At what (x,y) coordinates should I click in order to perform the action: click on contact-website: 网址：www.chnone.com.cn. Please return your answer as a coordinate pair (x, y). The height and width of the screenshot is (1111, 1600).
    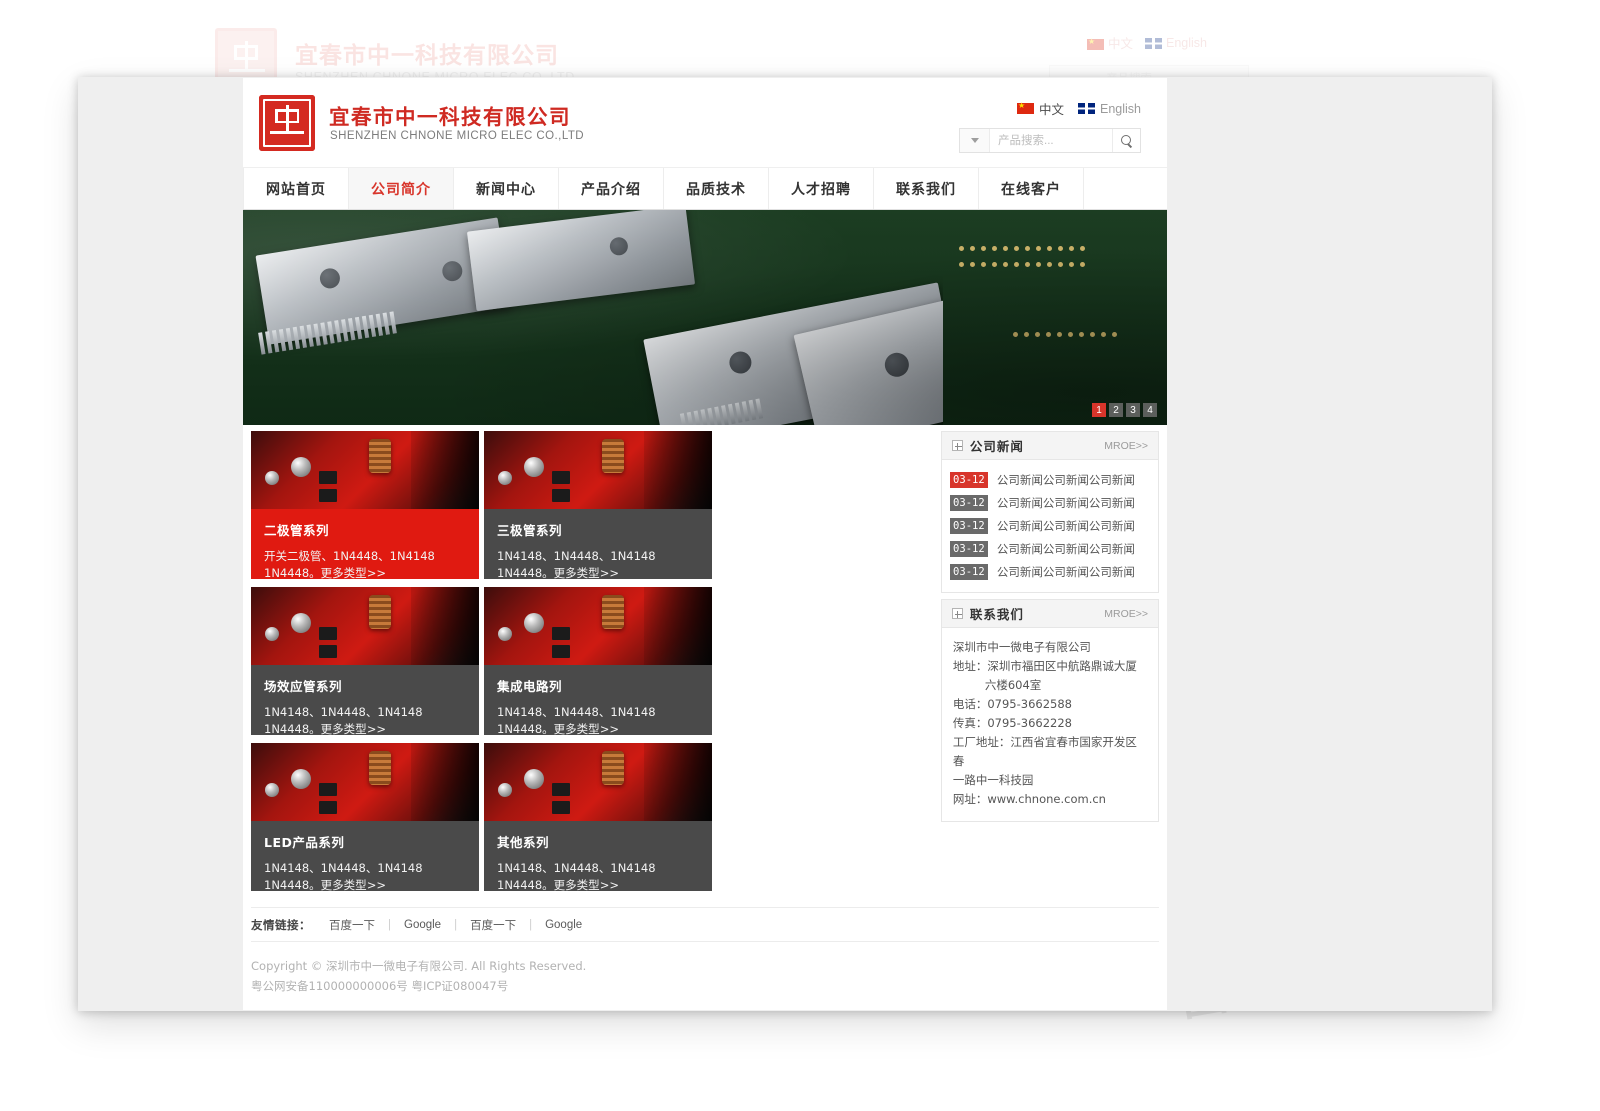
    Looking at the image, I should click on (1029, 799).